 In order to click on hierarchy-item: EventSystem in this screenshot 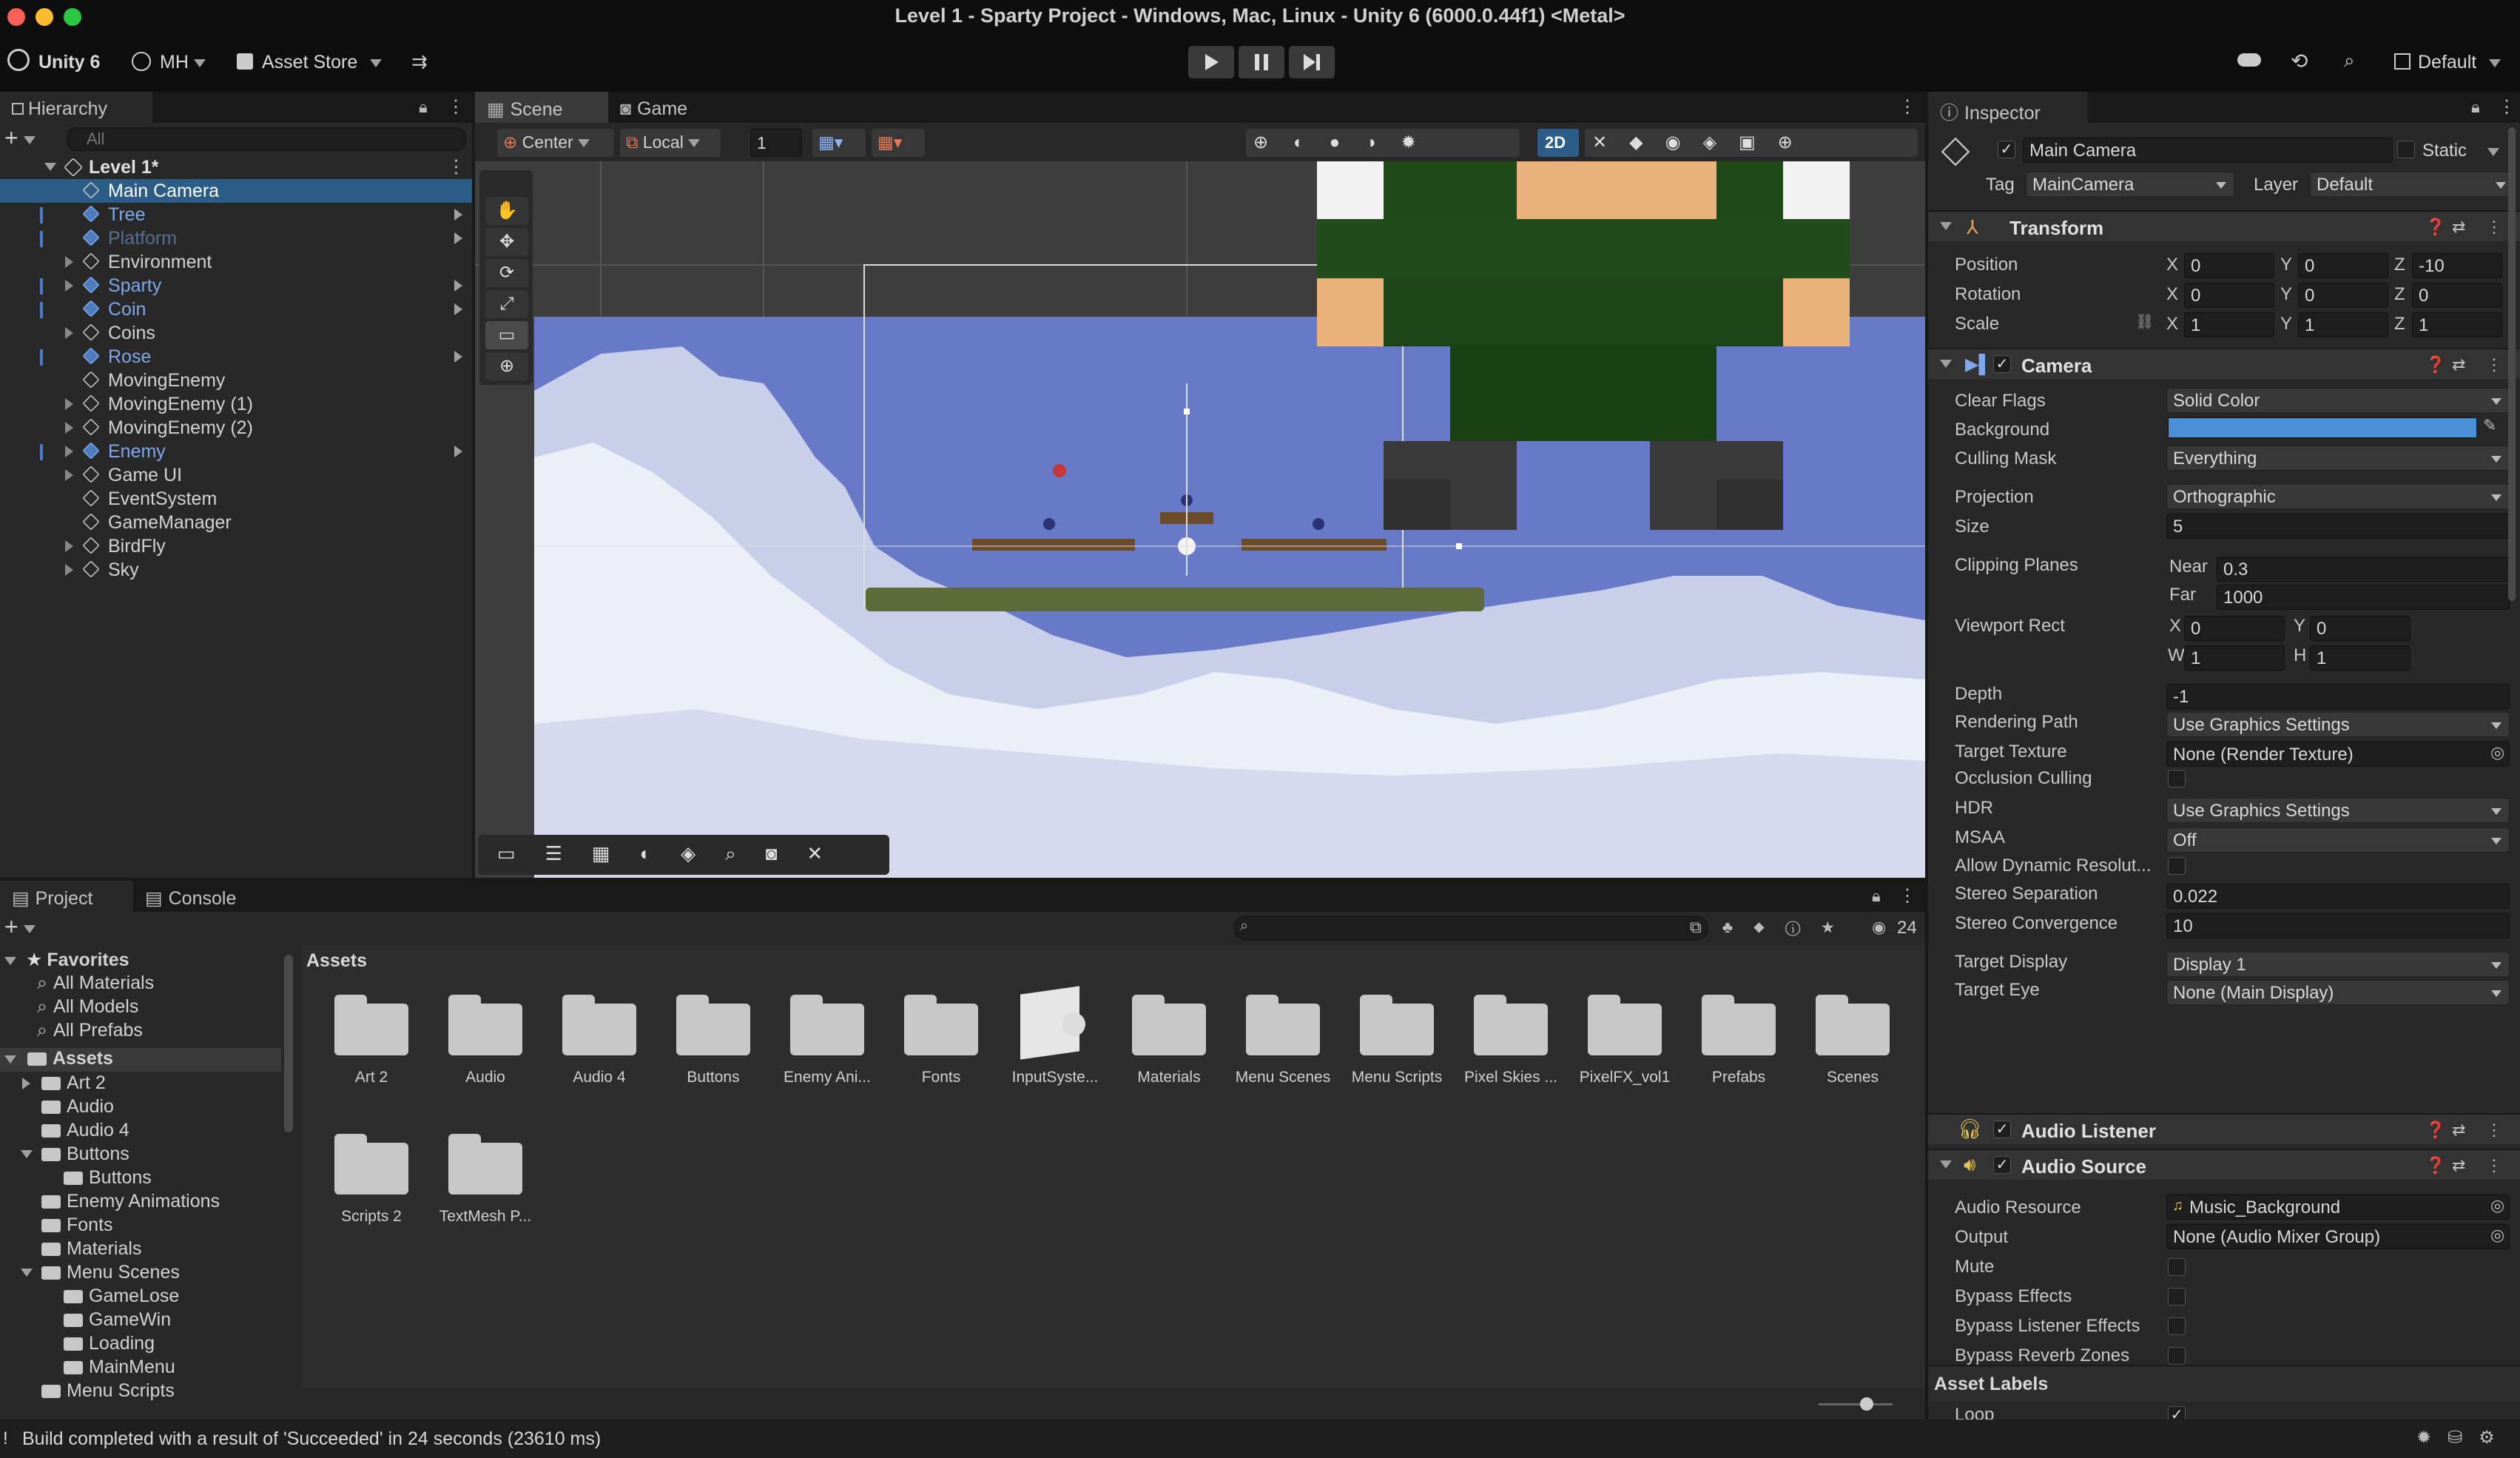, I will do `click(236, 499)`.